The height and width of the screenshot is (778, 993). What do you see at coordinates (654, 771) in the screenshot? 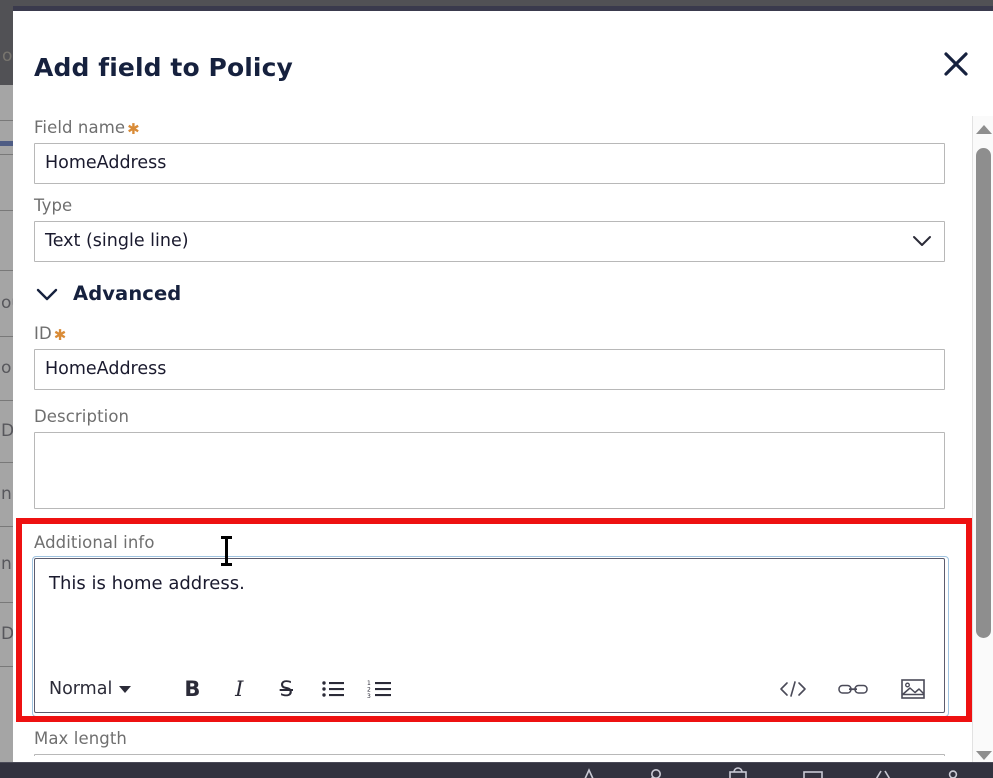
I see `search-icon` at bounding box center [654, 771].